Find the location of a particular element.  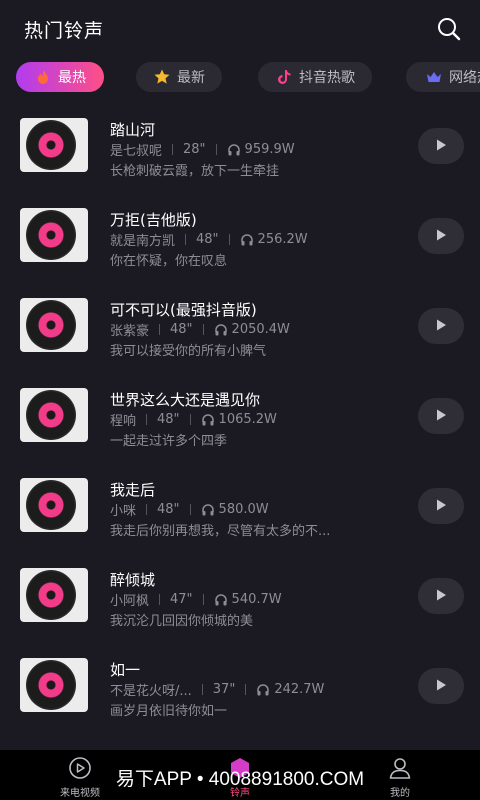

list-item: 踏山河 是七叔呢 28" 959.9W 长枪刺破云霞，放下一生牵挂 is located at coordinates (240, 145).